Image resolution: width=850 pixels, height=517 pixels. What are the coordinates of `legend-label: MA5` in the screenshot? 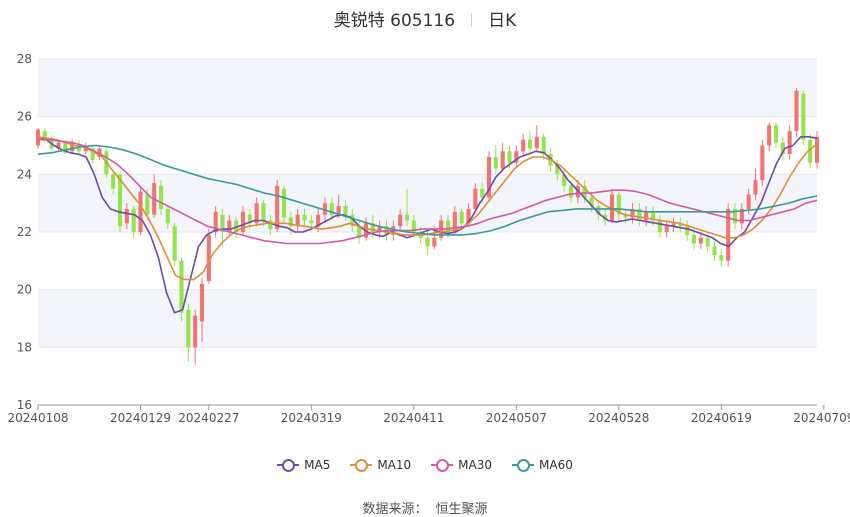 It's located at (317, 465).